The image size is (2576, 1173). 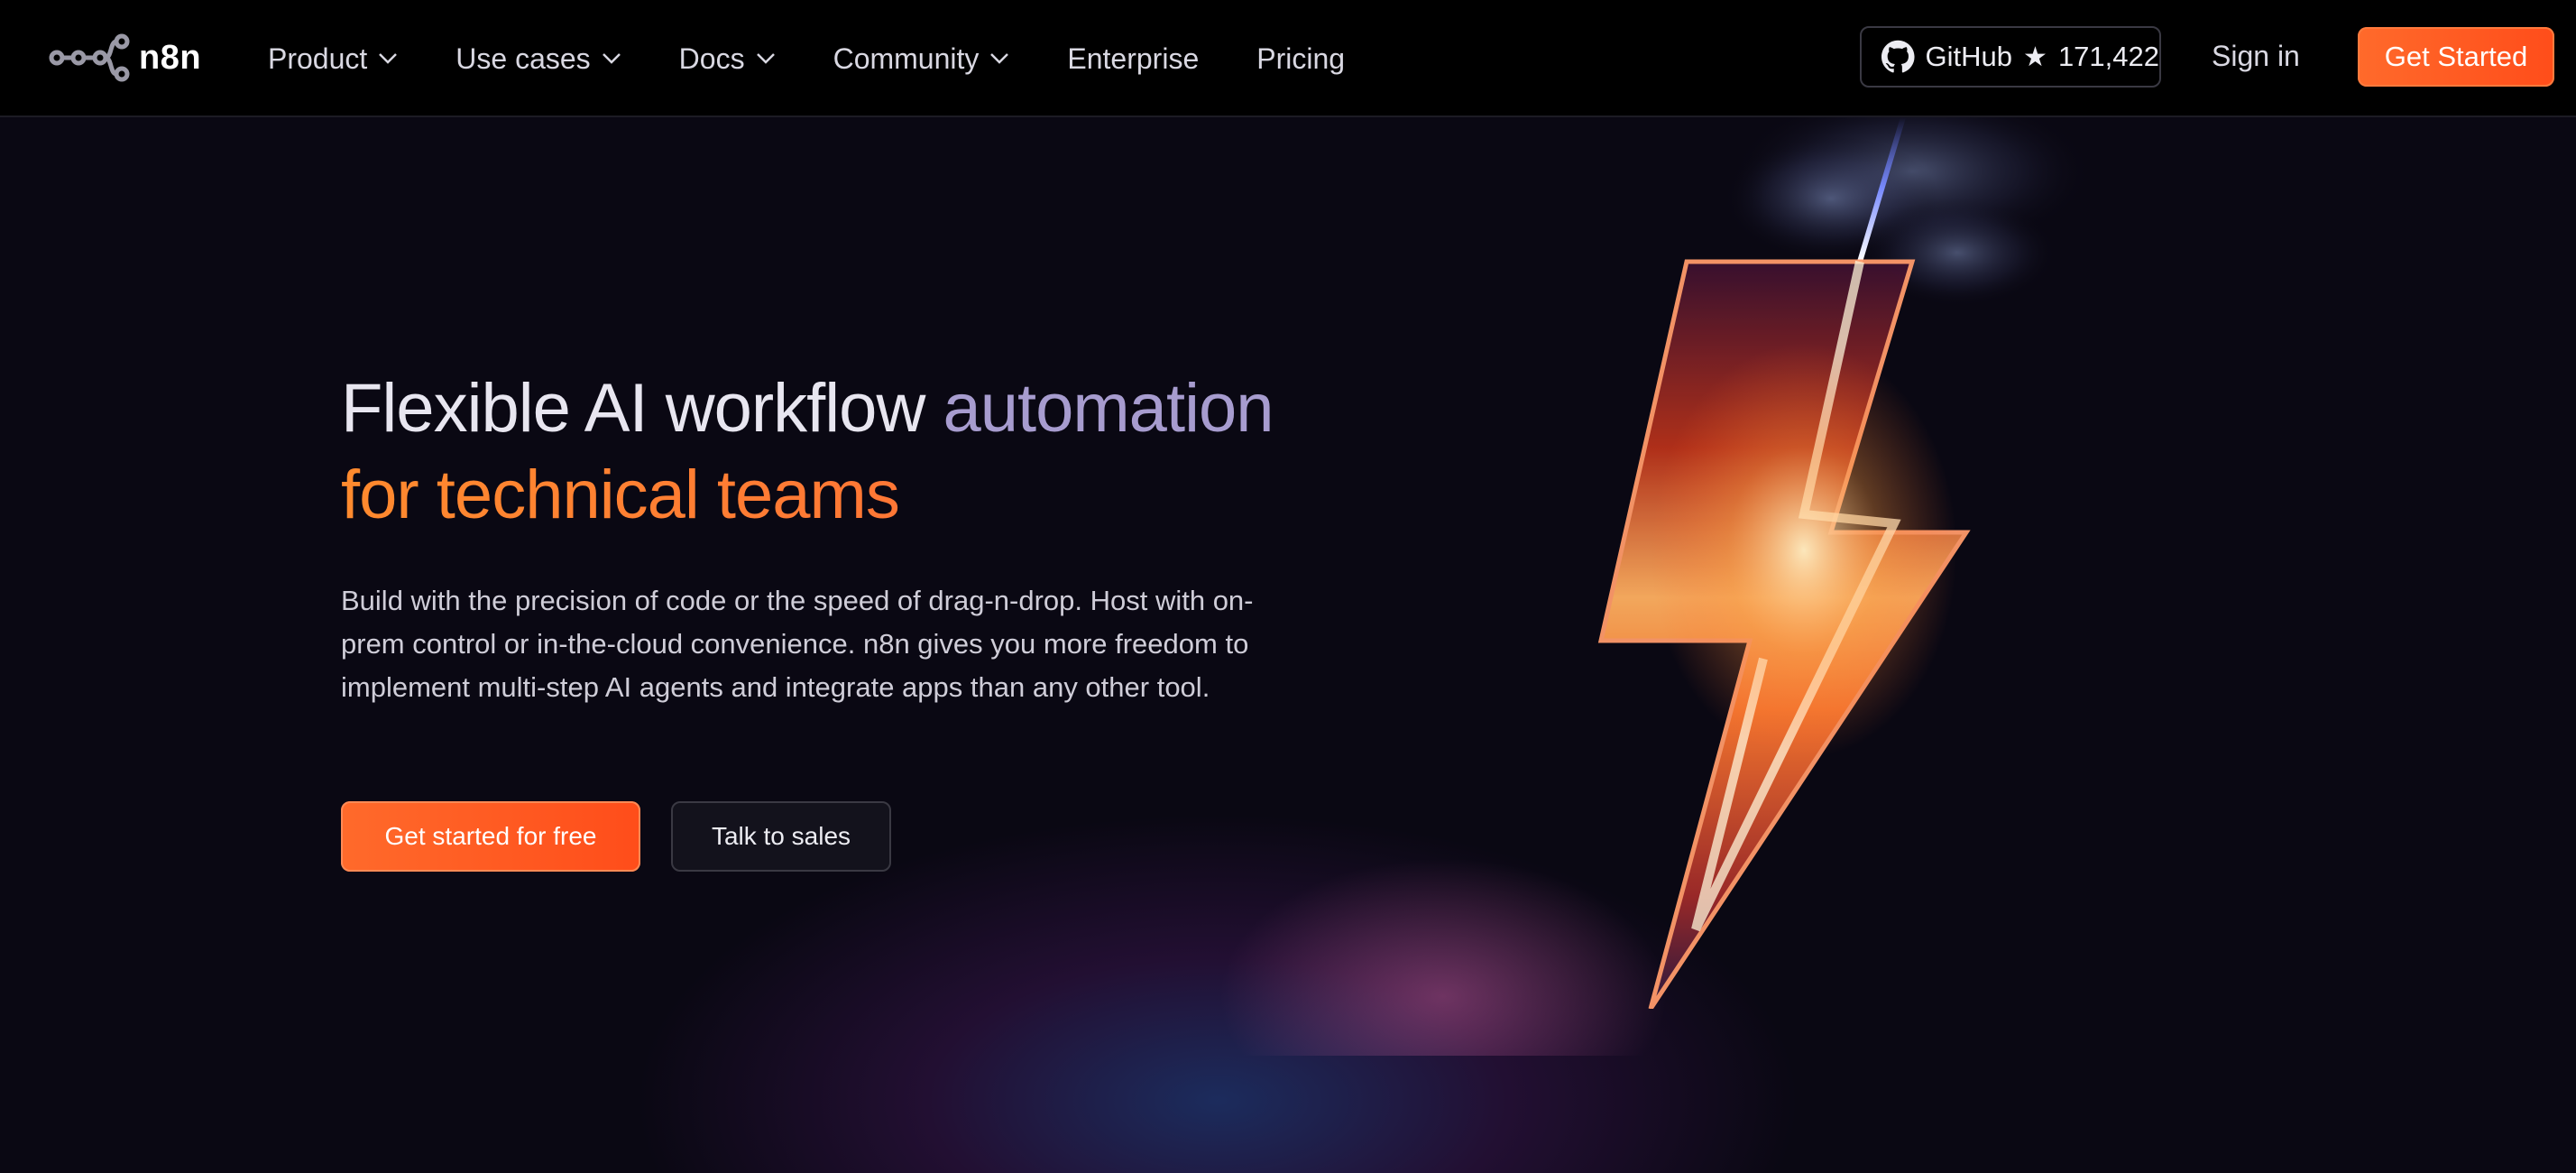 What do you see at coordinates (1845, 563) in the screenshot?
I see `lightning-bolt-illustration` at bounding box center [1845, 563].